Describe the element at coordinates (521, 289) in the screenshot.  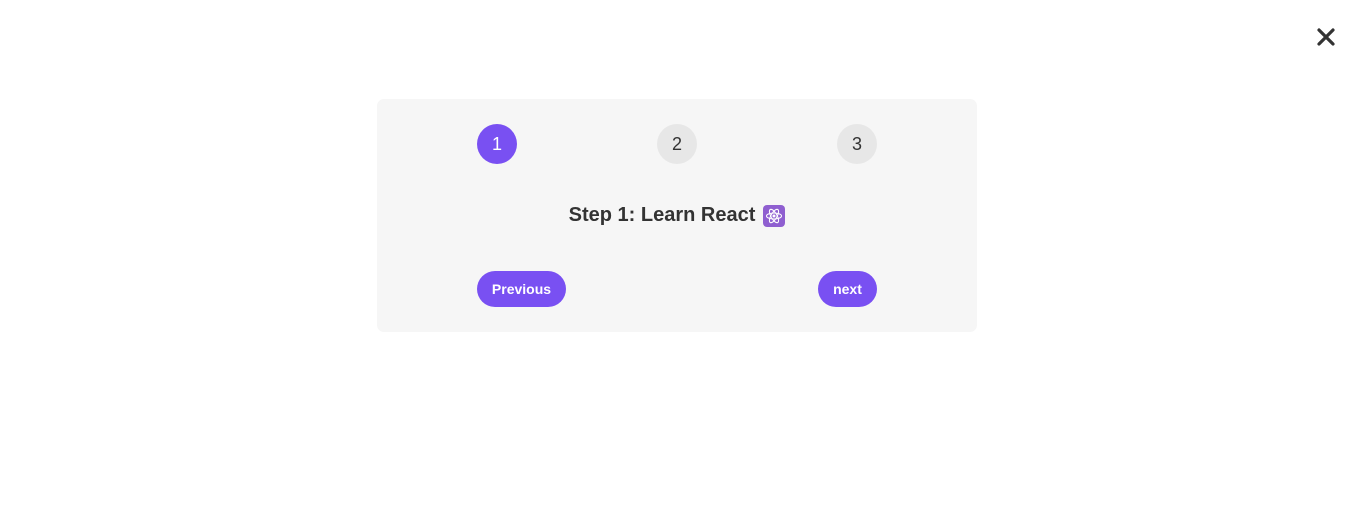
I see `previous-button: Previous` at that location.